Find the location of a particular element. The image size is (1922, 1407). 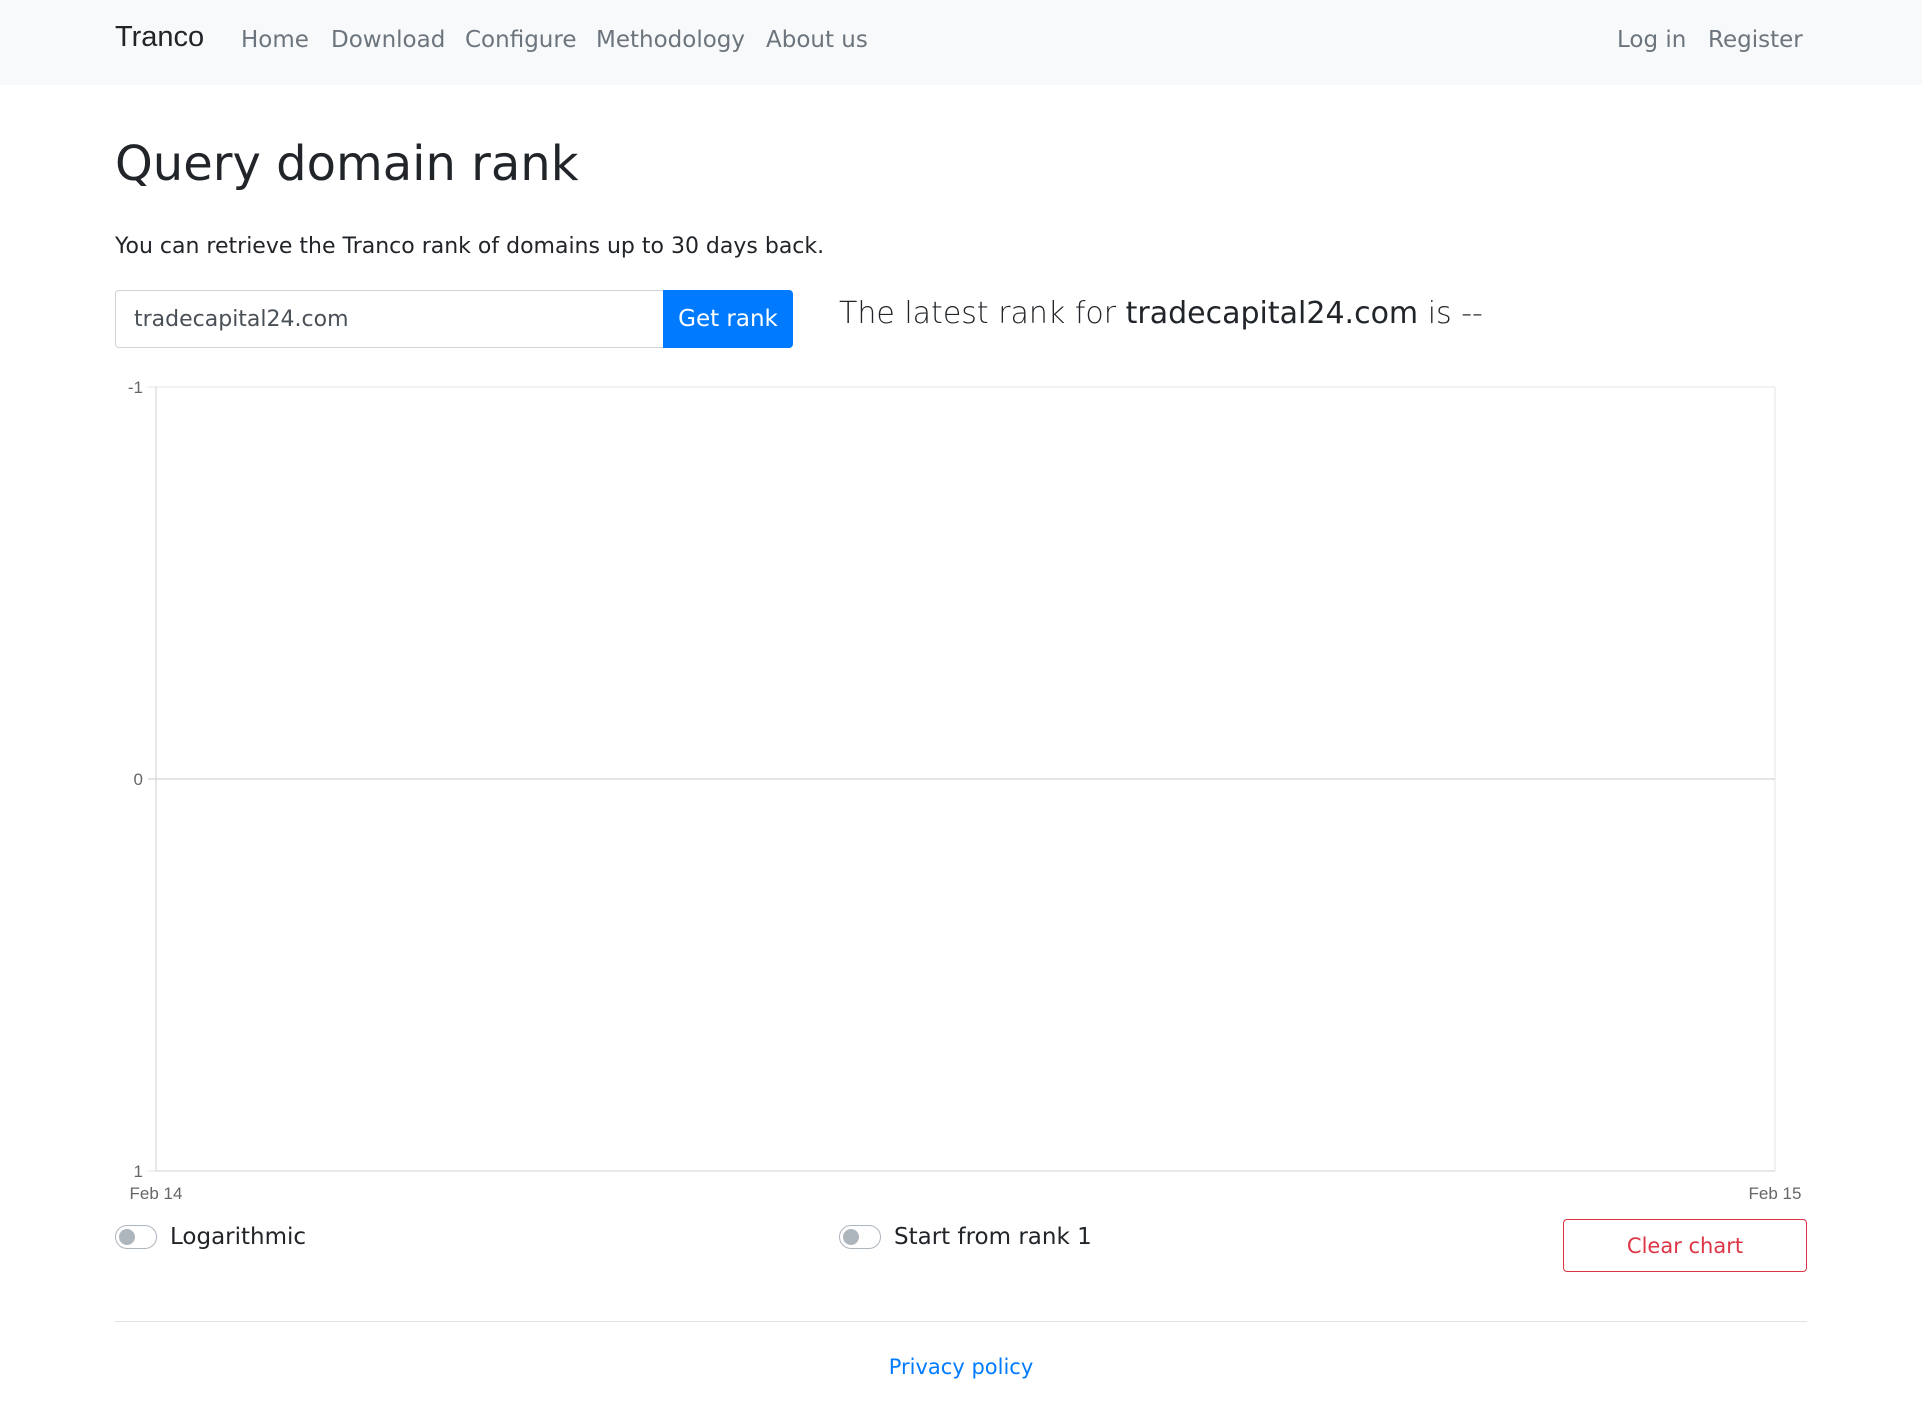

nav-about-us: About us is located at coordinates (817, 40).